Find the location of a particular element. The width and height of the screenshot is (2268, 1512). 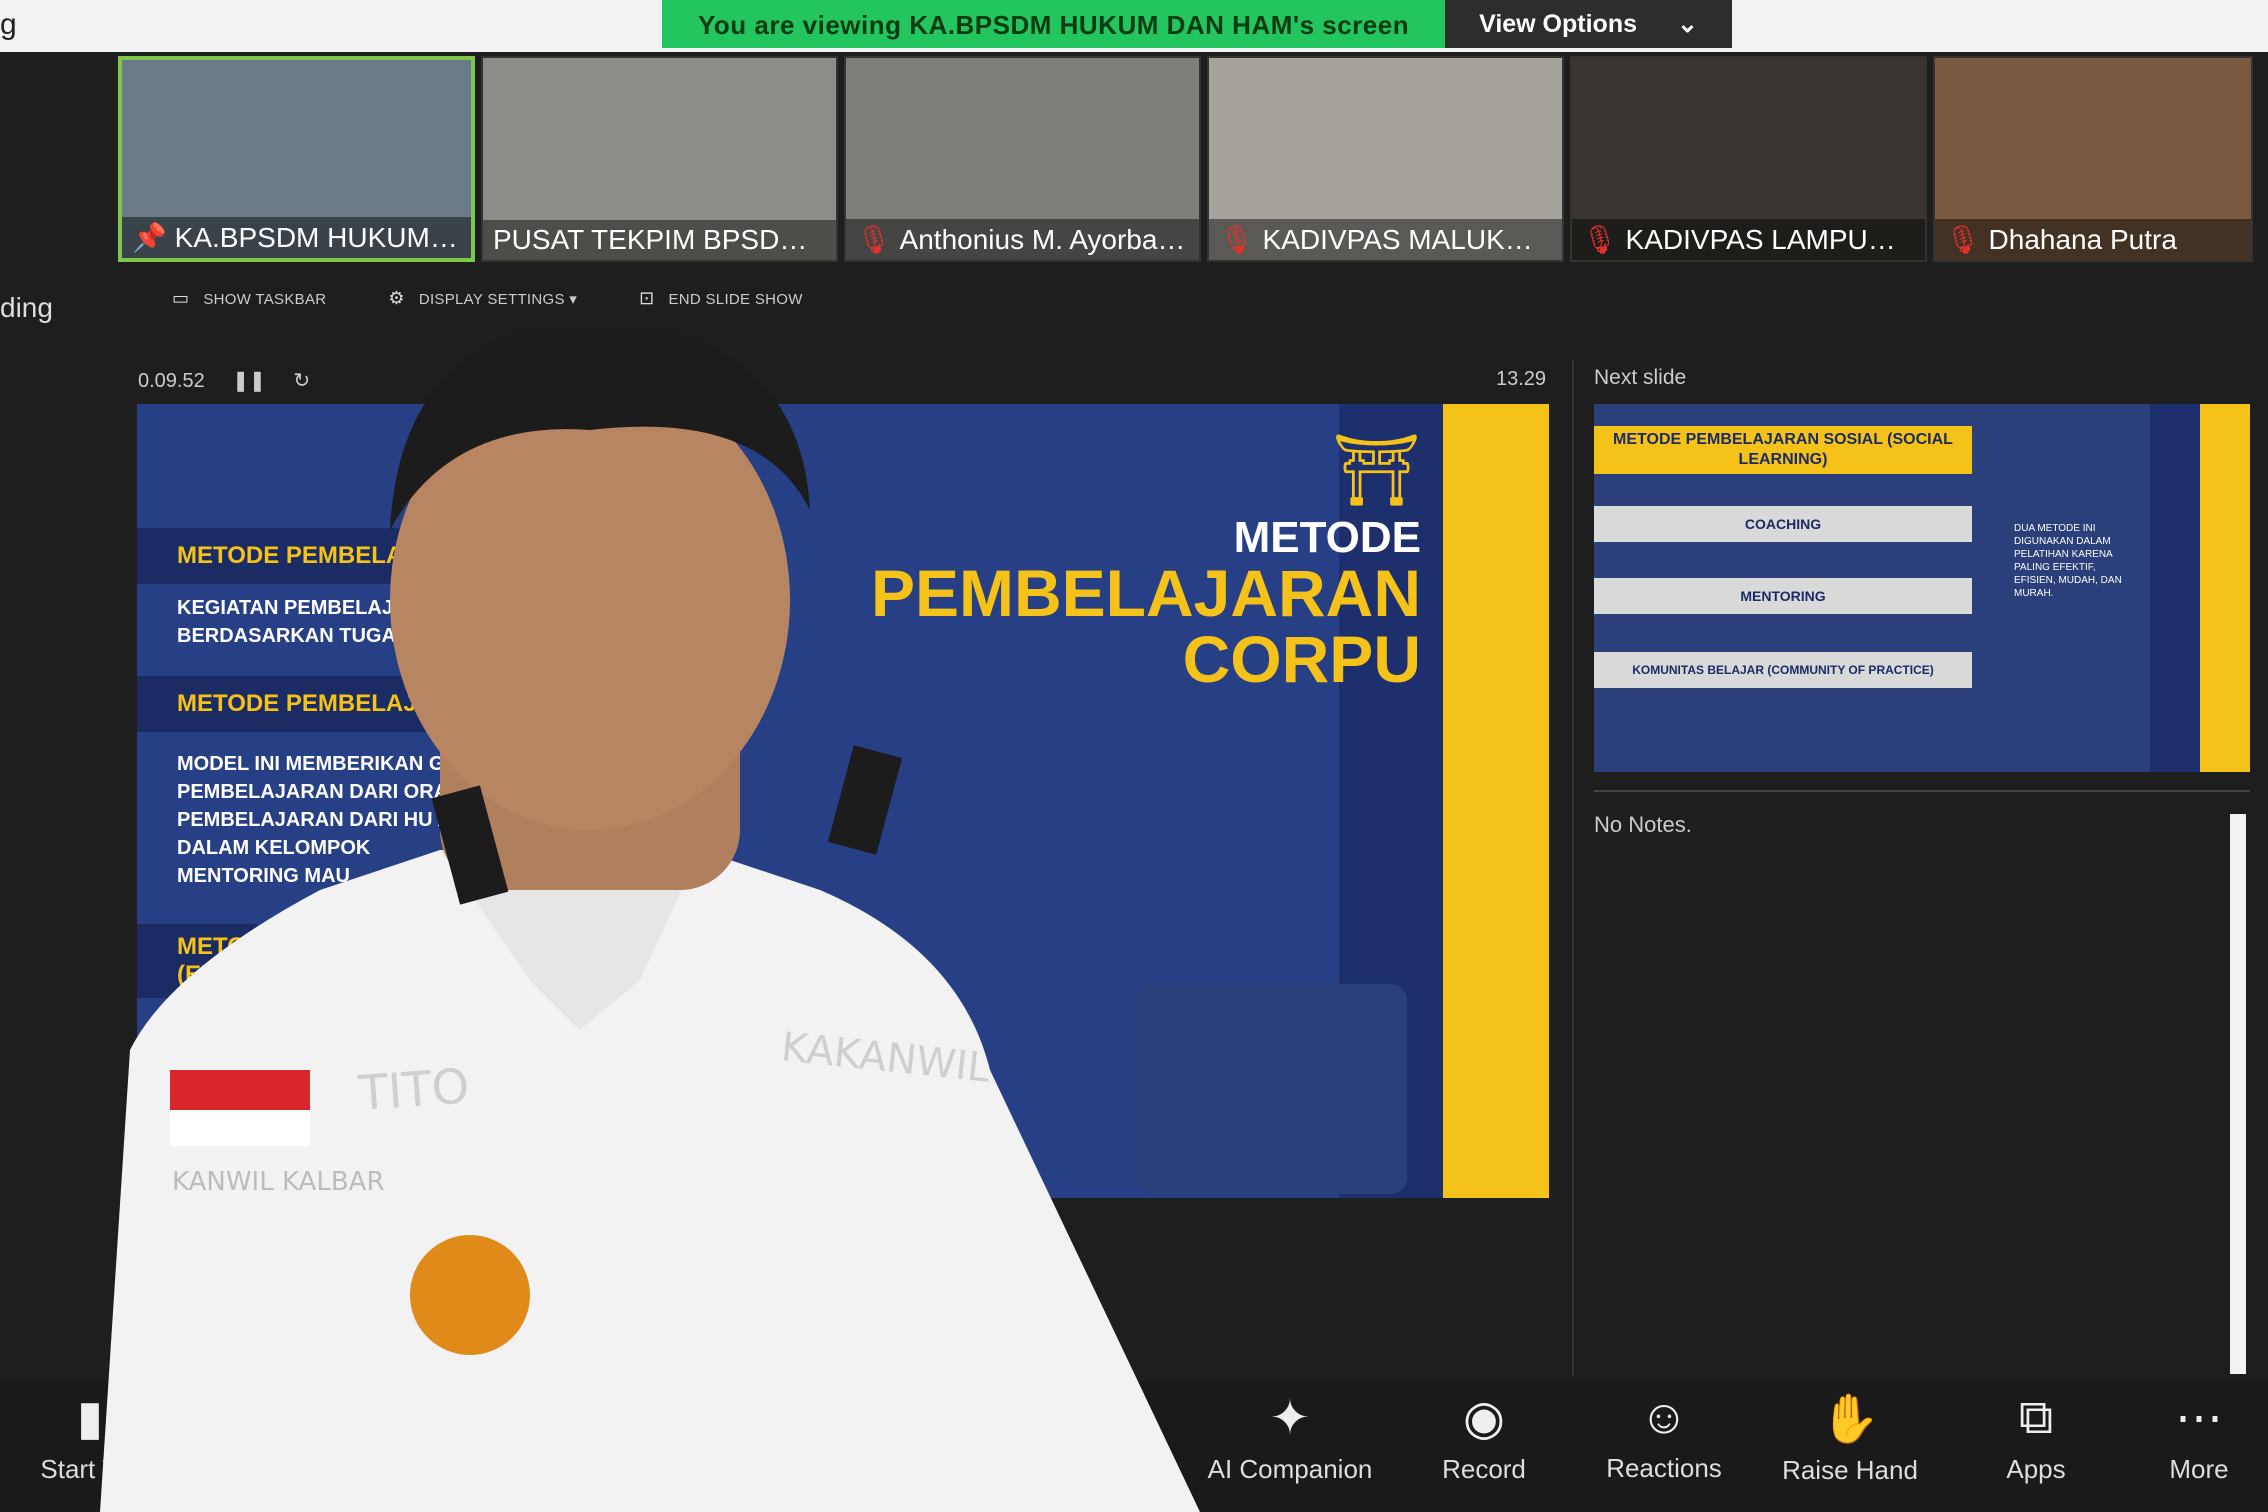

show-taskbar-button: ▭ SHOW TASKBAR is located at coordinates (249, 298).